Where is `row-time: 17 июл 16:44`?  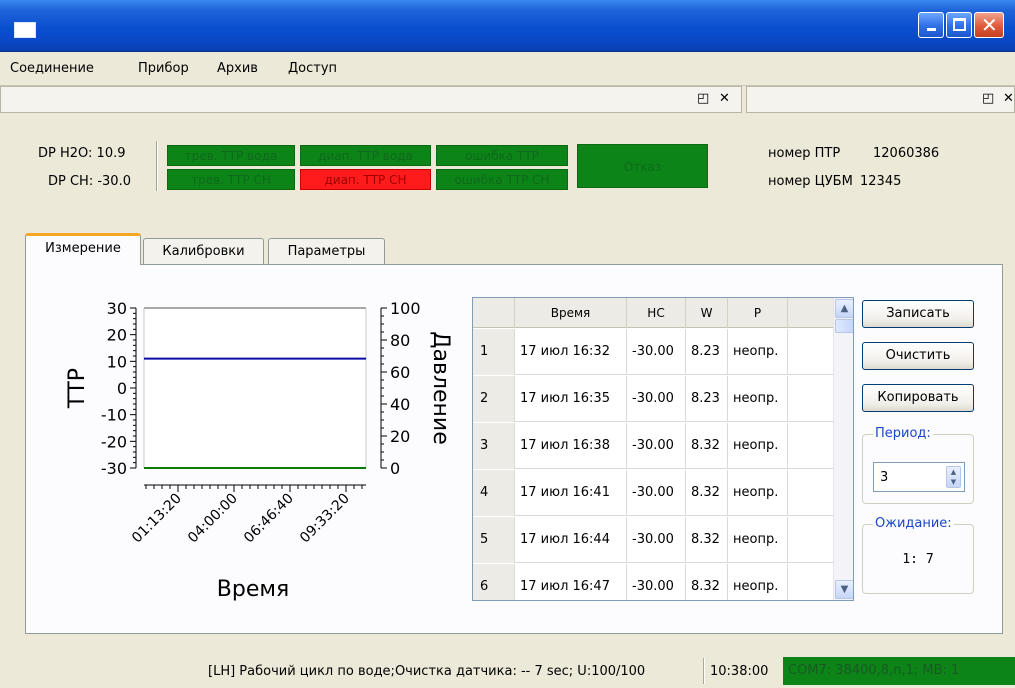
row-time: 17 июл 16:44 is located at coordinates (571, 540).